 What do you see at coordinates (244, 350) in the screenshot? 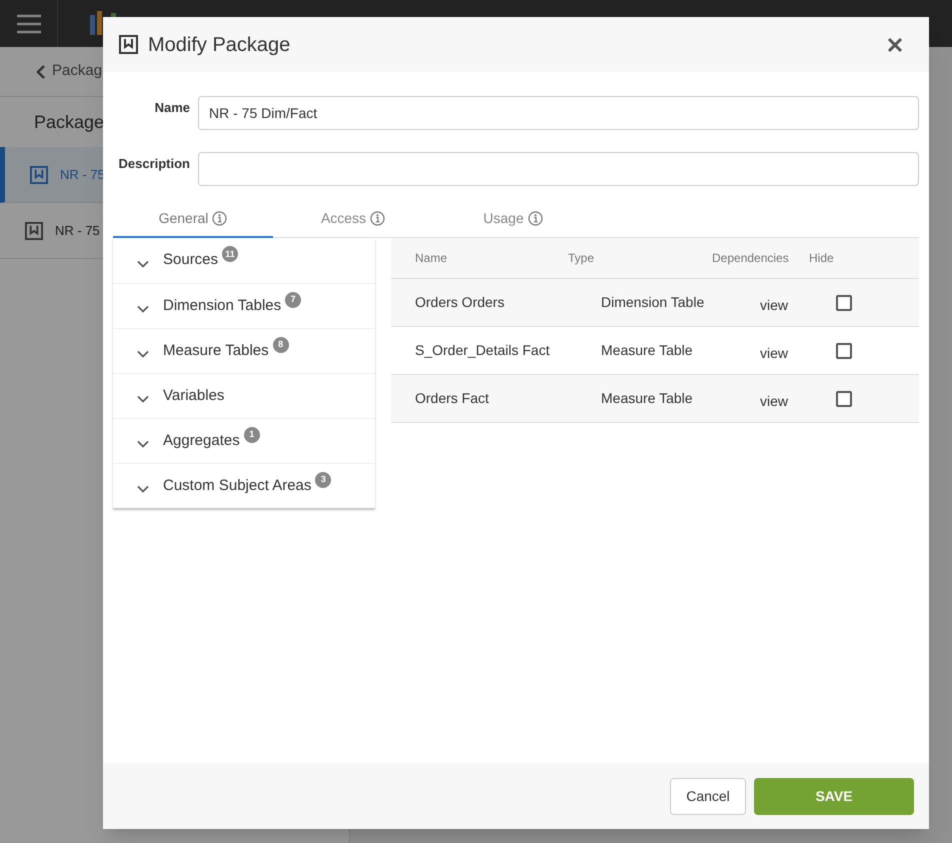
I see `accordion-section: Measure Tables 8` at bounding box center [244, 350].